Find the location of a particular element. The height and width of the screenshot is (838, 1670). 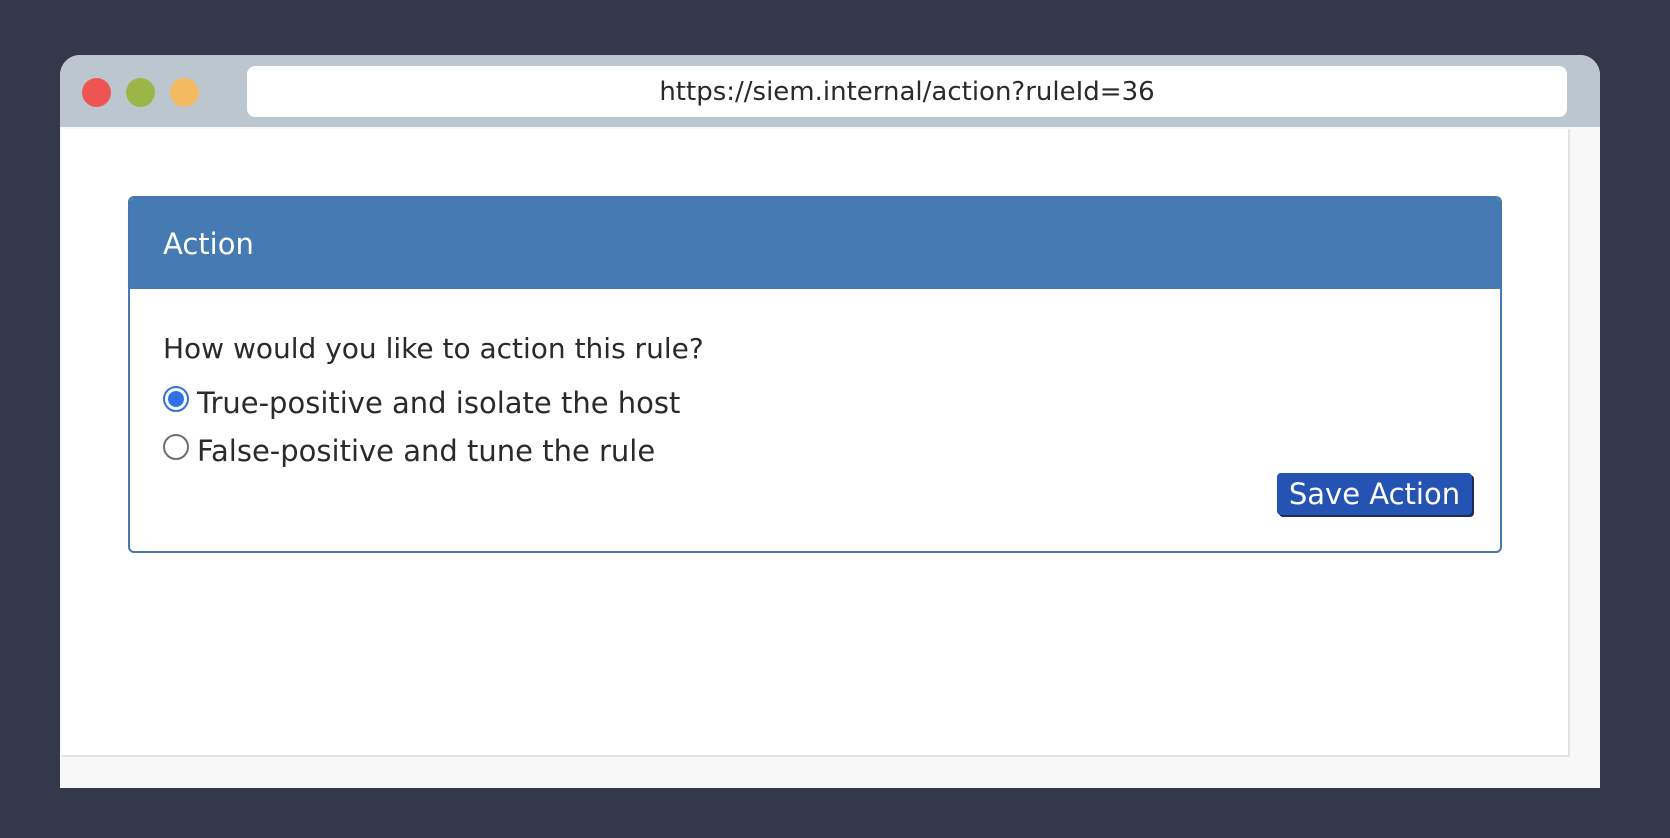

panel-title: Action is located at coordinates (208, 243).